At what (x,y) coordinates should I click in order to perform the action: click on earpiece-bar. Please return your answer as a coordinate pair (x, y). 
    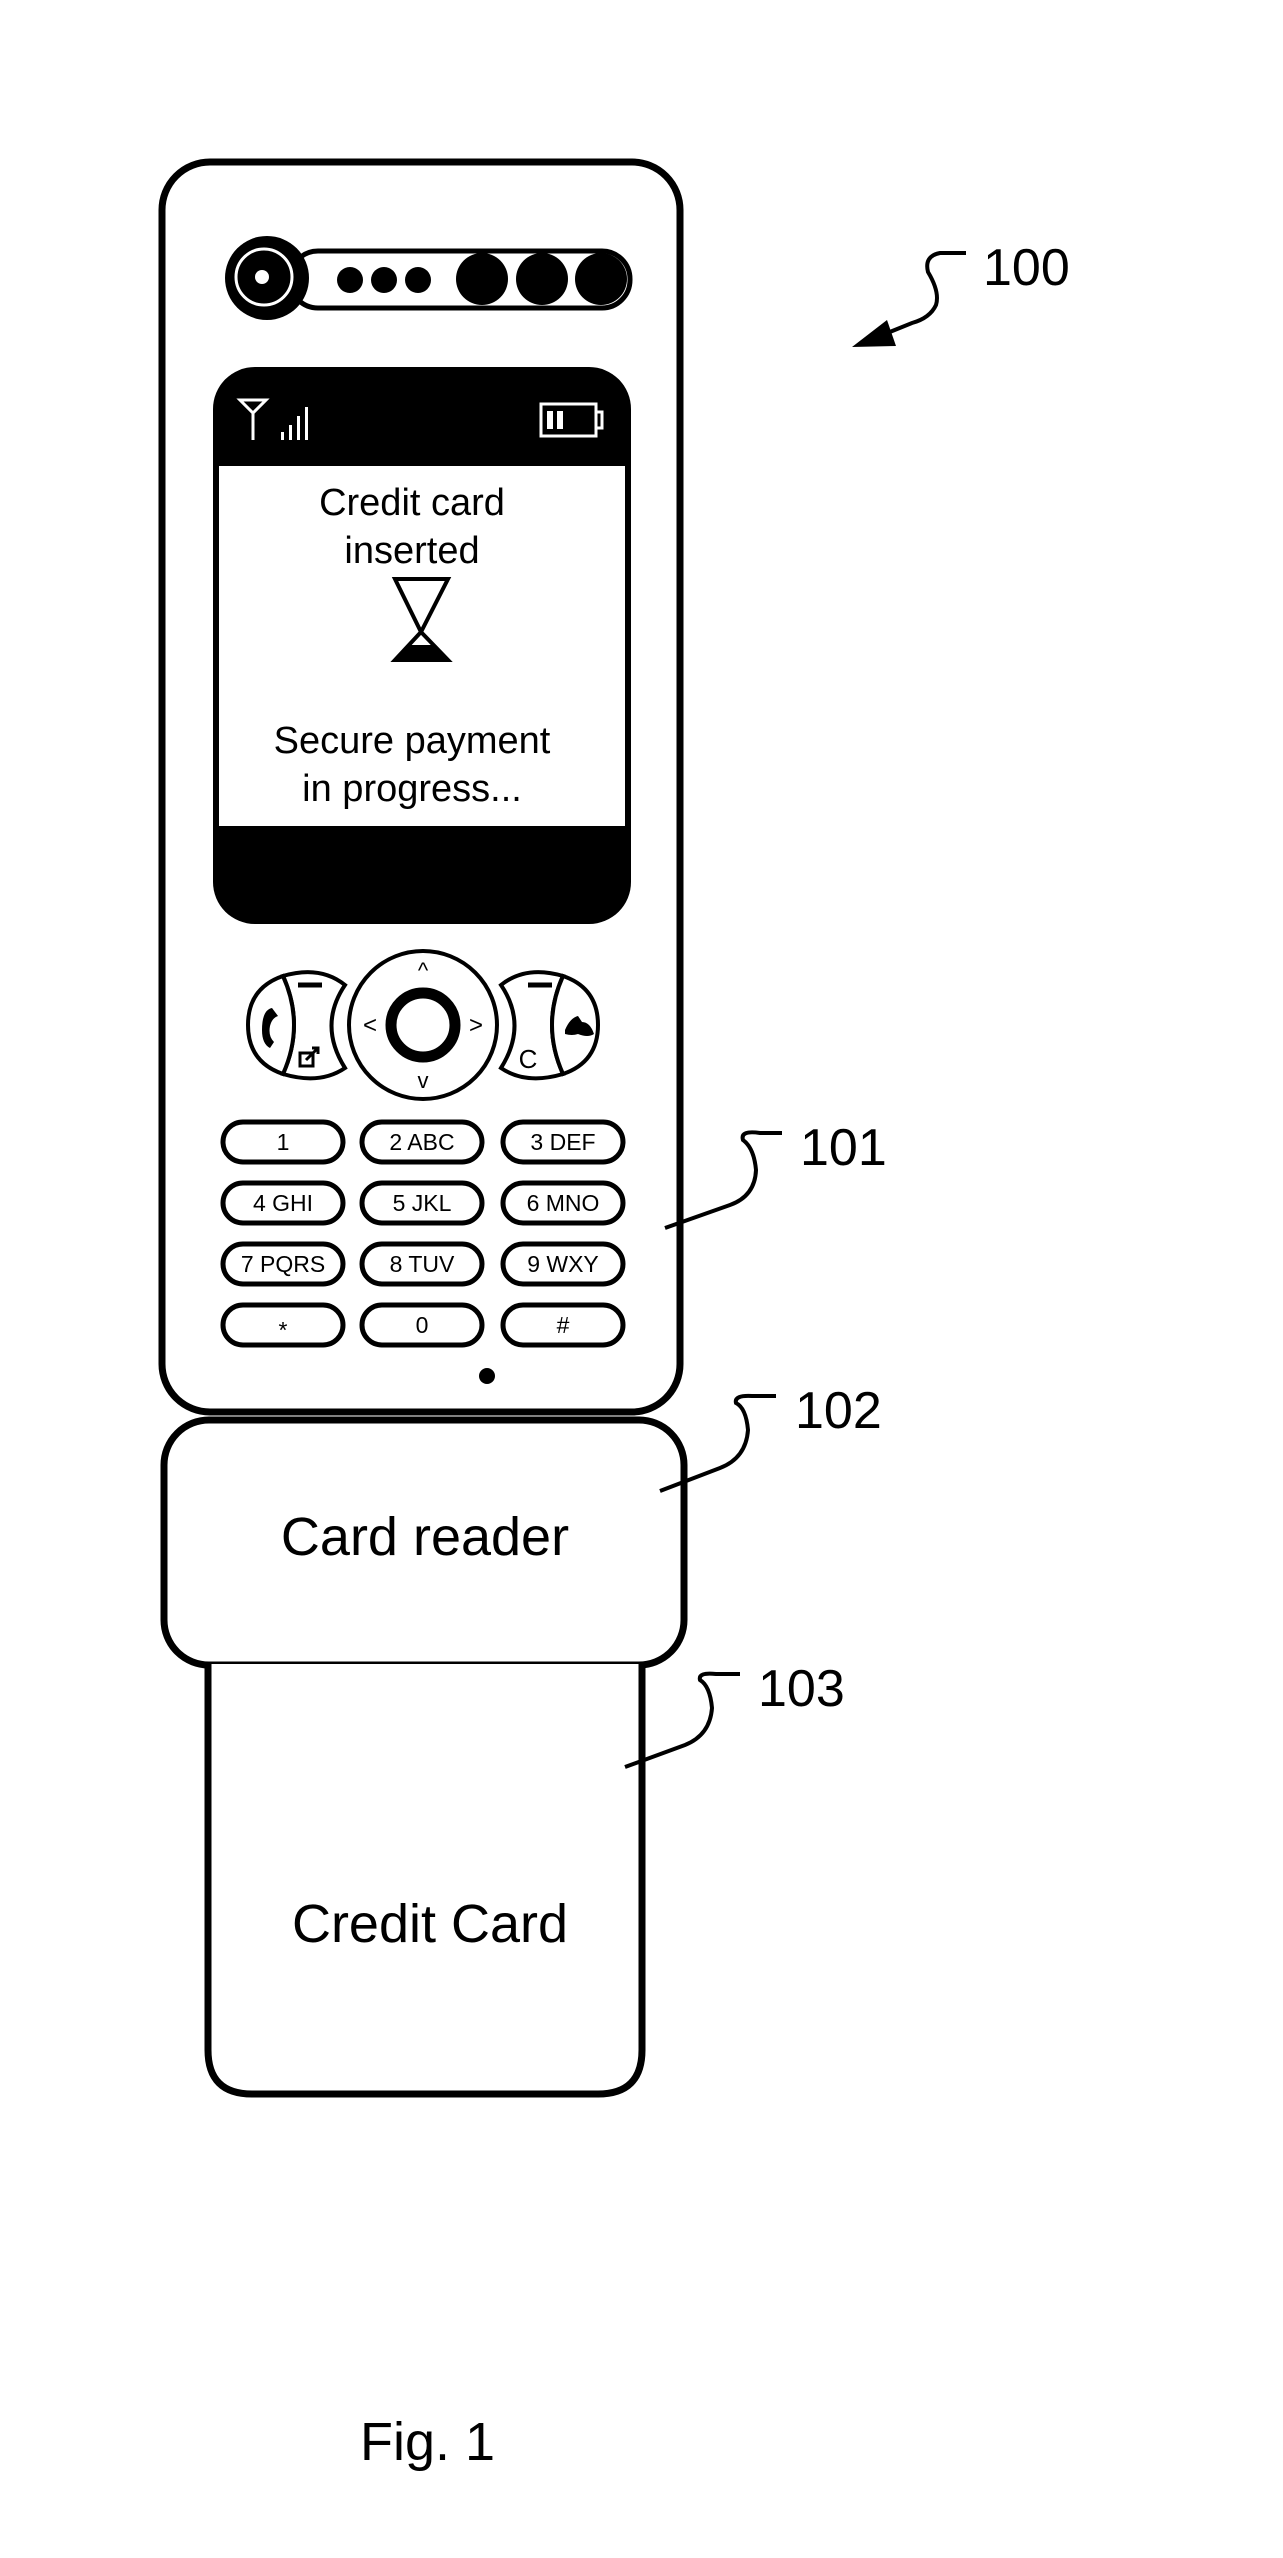
    Looking at the image, I should click on (429, 278).